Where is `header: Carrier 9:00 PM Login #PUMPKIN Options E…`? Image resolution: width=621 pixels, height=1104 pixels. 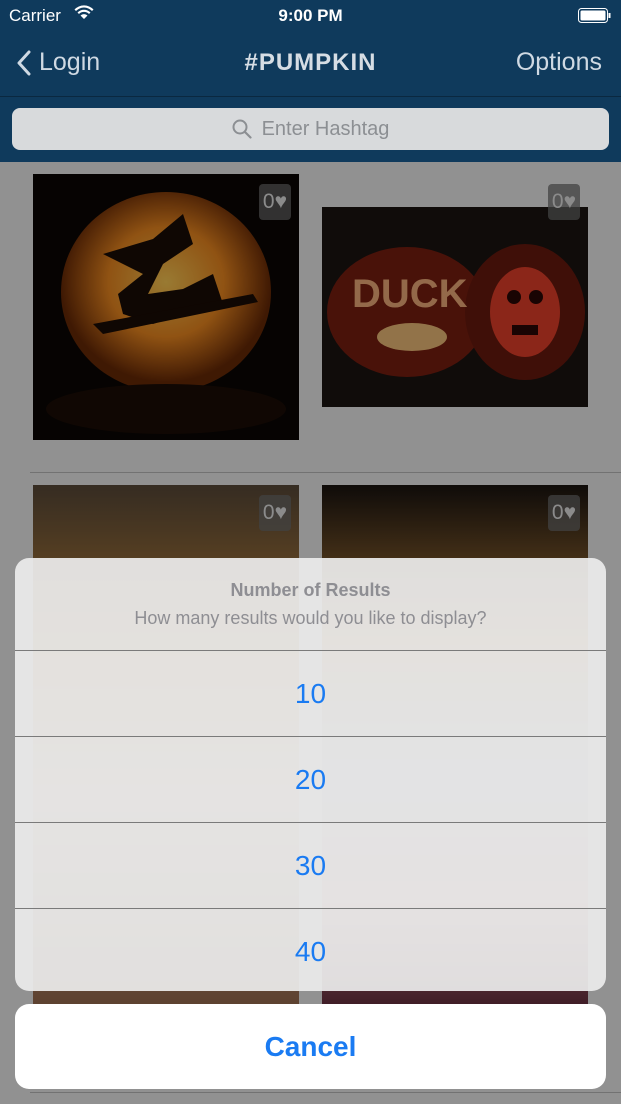
header: Carrier 9:00 PM Login #PUMPKIN Options E… is located at coordinates (310, 81).